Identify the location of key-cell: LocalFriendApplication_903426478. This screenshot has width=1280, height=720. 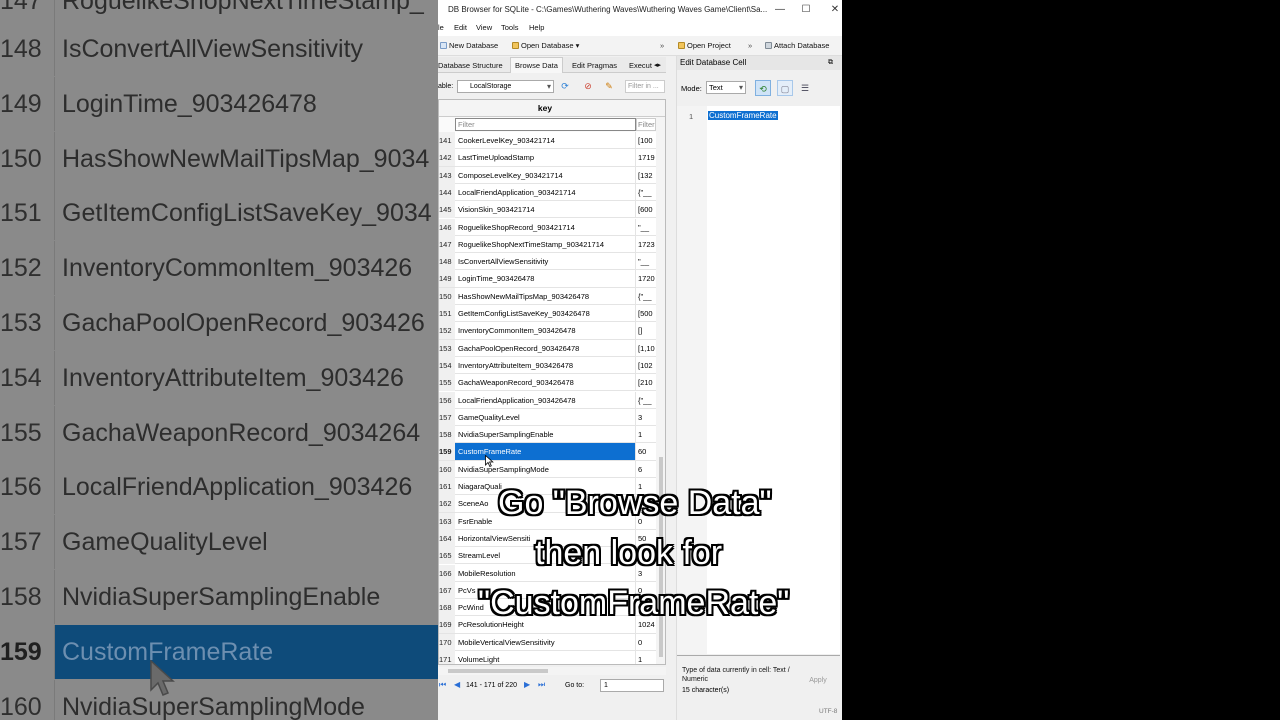
(545, 400).